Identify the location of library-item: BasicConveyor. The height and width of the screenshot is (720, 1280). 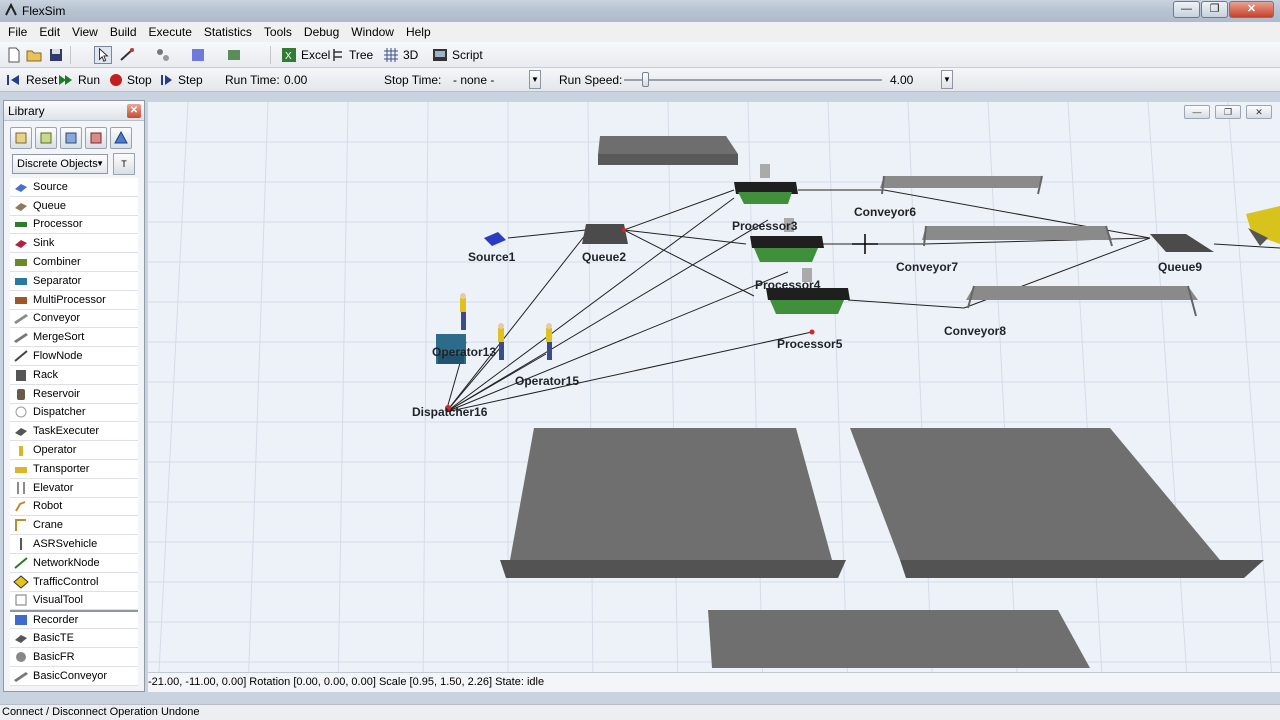
(74, 676).